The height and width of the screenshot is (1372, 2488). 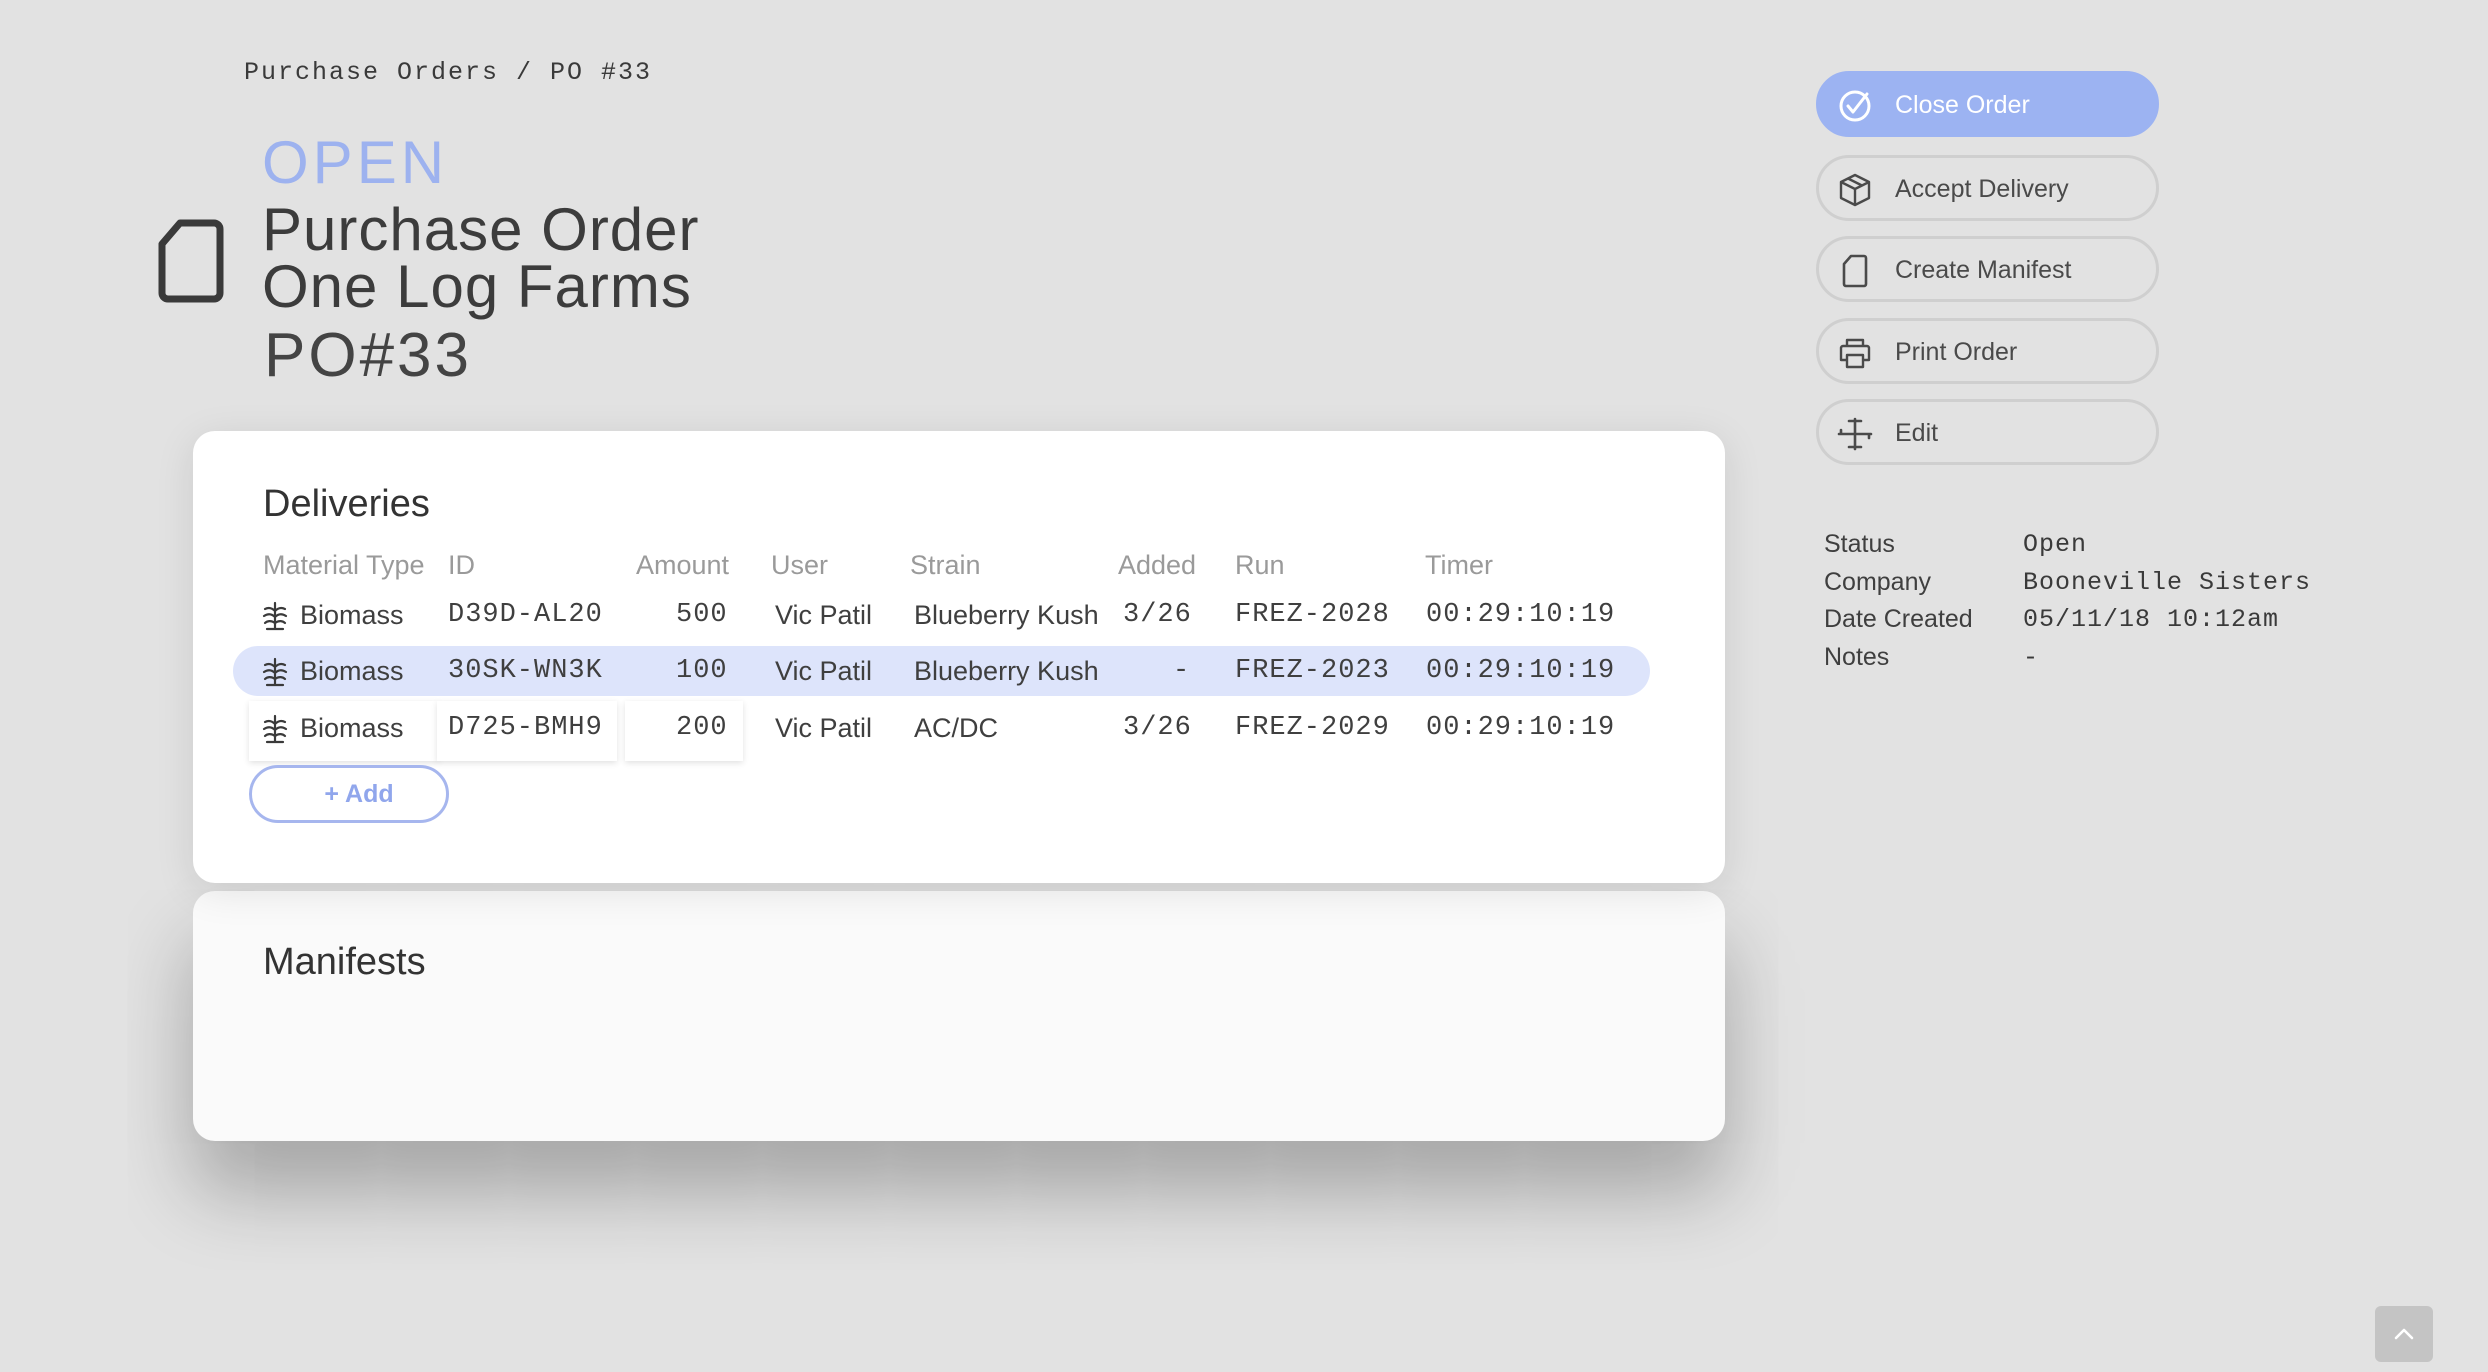 I want to click on accept-delivery-button: Accept Delivery, so click(x=1987, y=188).